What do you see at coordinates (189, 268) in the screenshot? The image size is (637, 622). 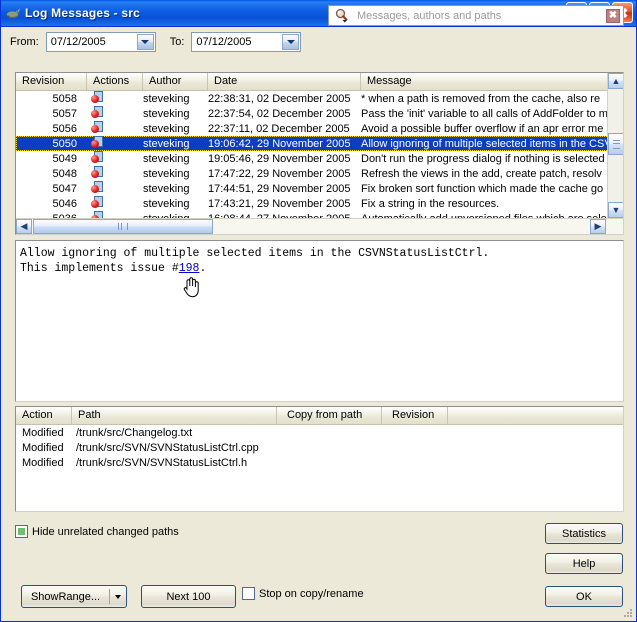 I see `issue-link: 198` at bounding box center [189, 268].